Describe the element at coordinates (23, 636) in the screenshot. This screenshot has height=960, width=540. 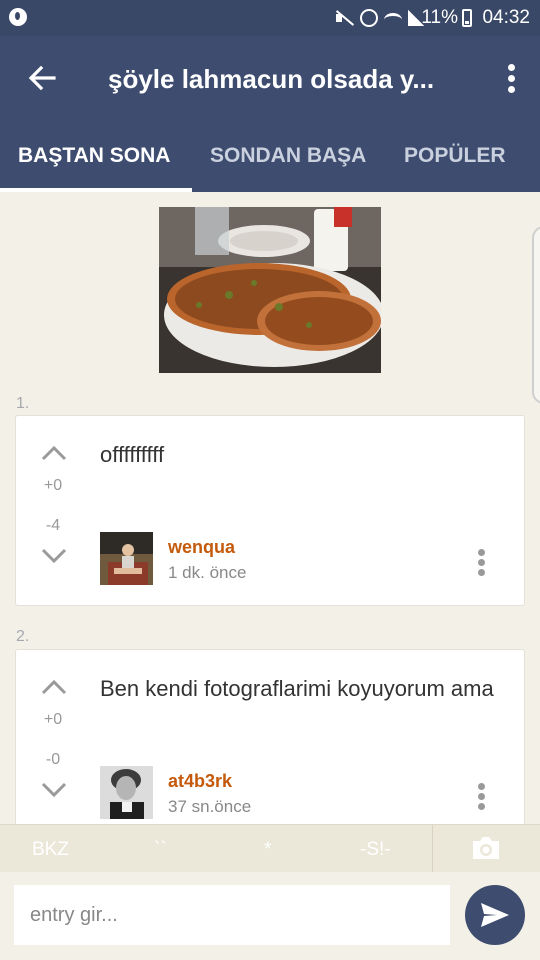
I see `entry-number: 2.` at that location.